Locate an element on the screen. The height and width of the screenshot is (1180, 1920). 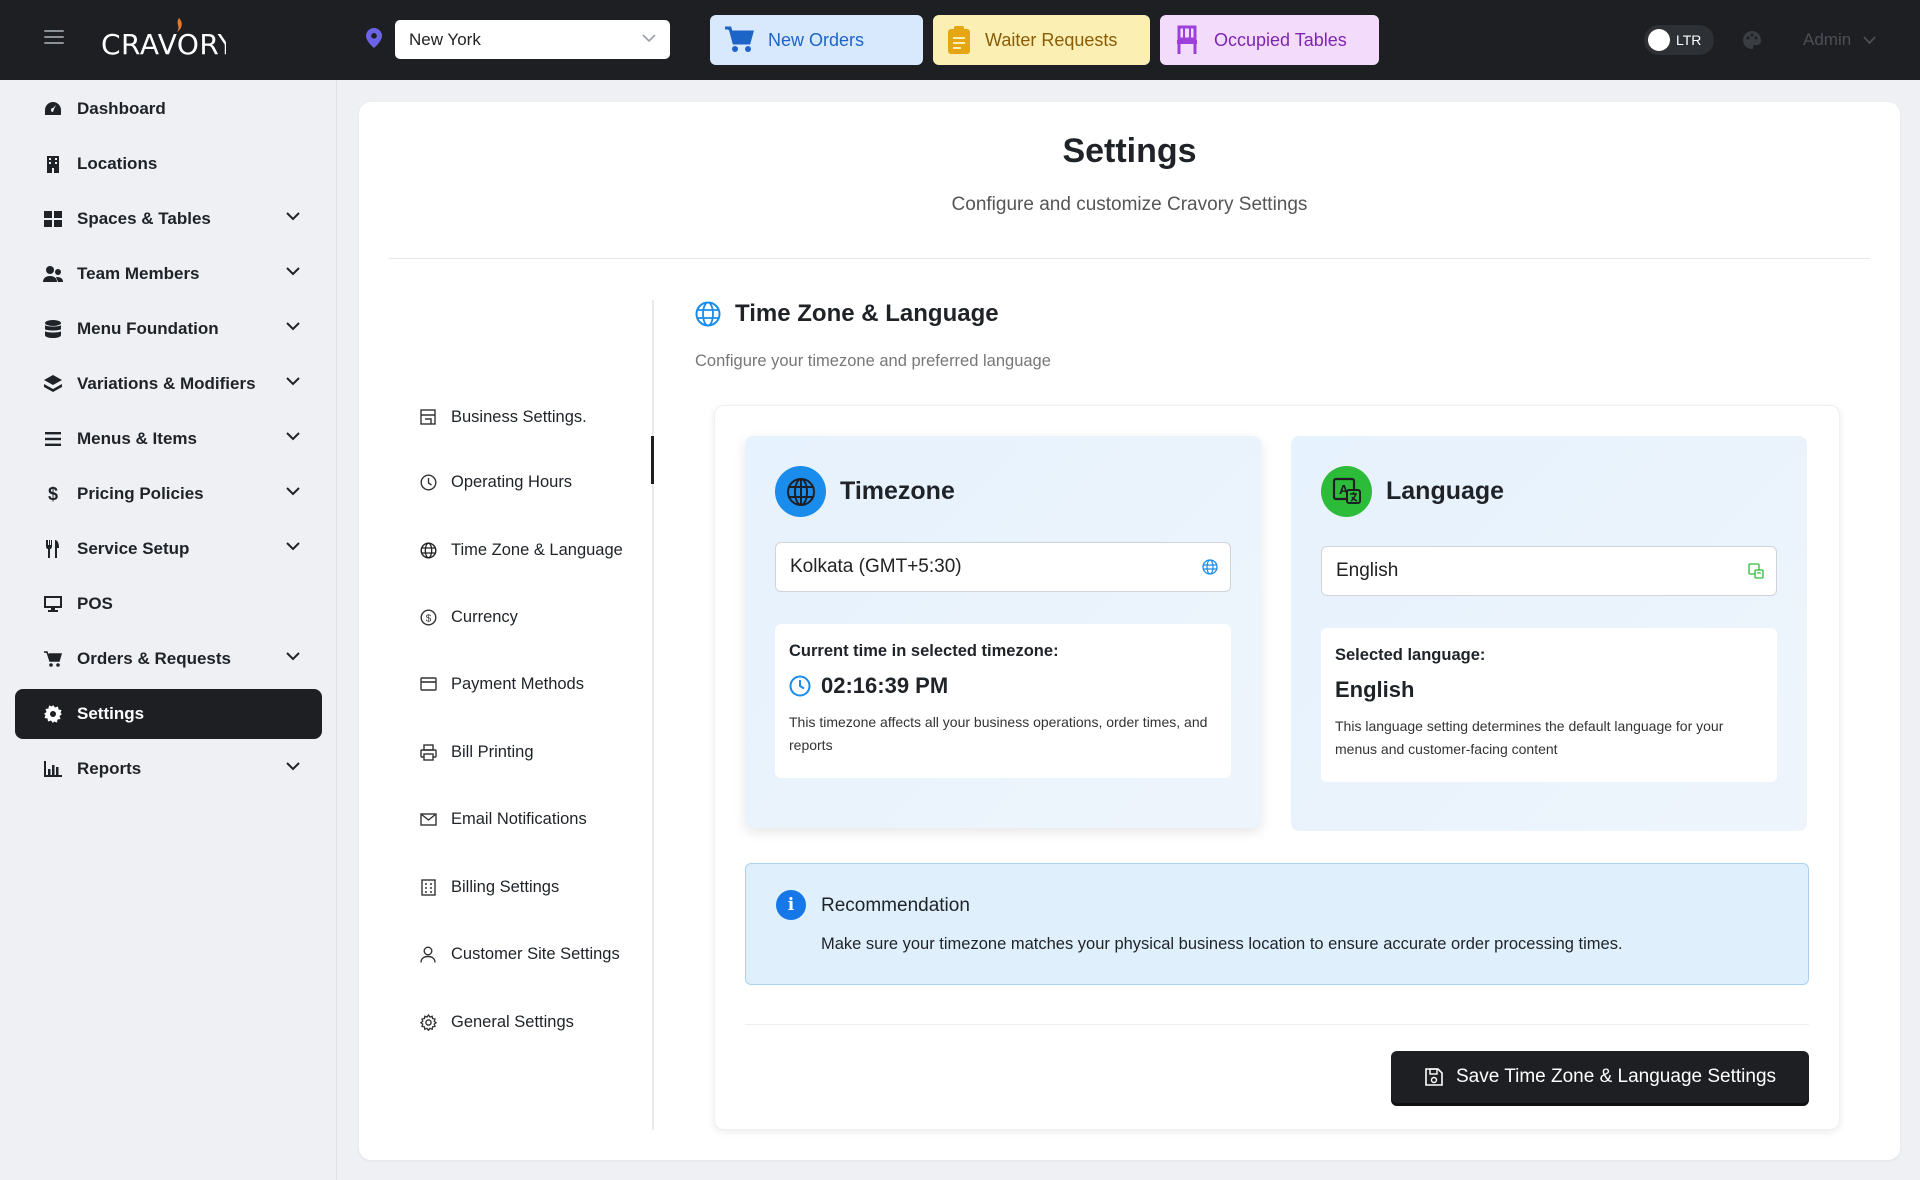
save-button-label: Save Time Zone & Language Settings is located at coordinates (1616, 1076).